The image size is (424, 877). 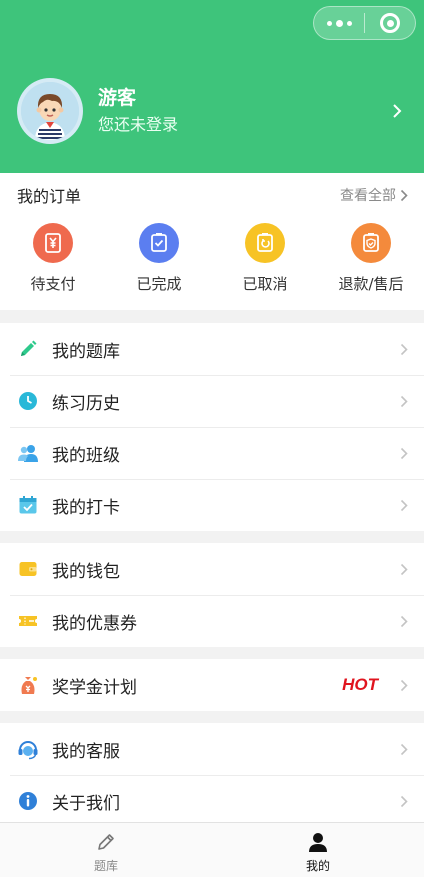 I want to click on menu-item-practice-history: 练习历史, so click(x=212, y=401).